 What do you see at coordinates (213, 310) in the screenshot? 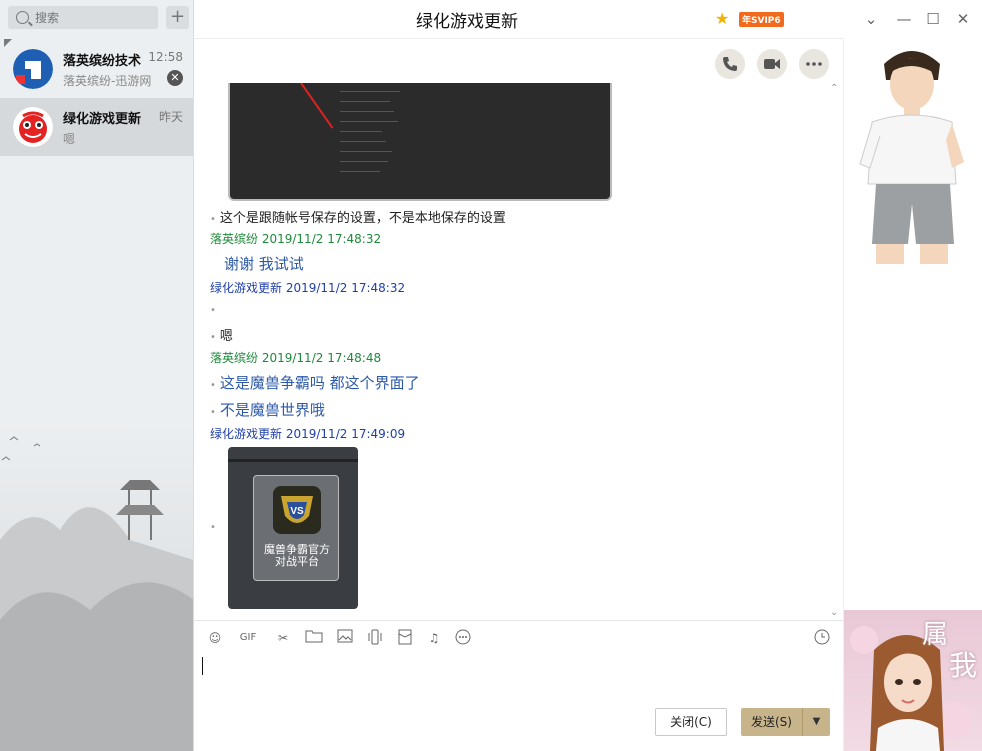
I see `message-empty: •` at bounding box center [213, 310].